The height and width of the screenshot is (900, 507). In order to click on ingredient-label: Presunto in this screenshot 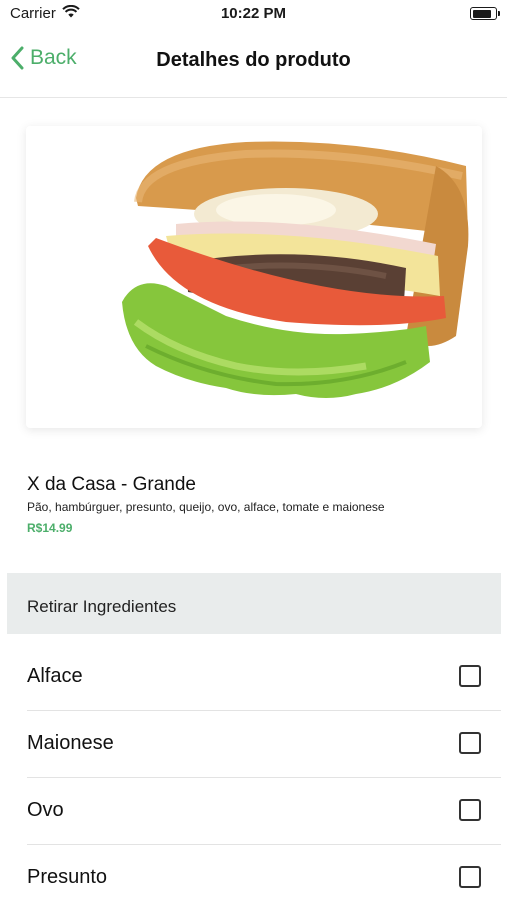, I will do `click(67, 877)`.